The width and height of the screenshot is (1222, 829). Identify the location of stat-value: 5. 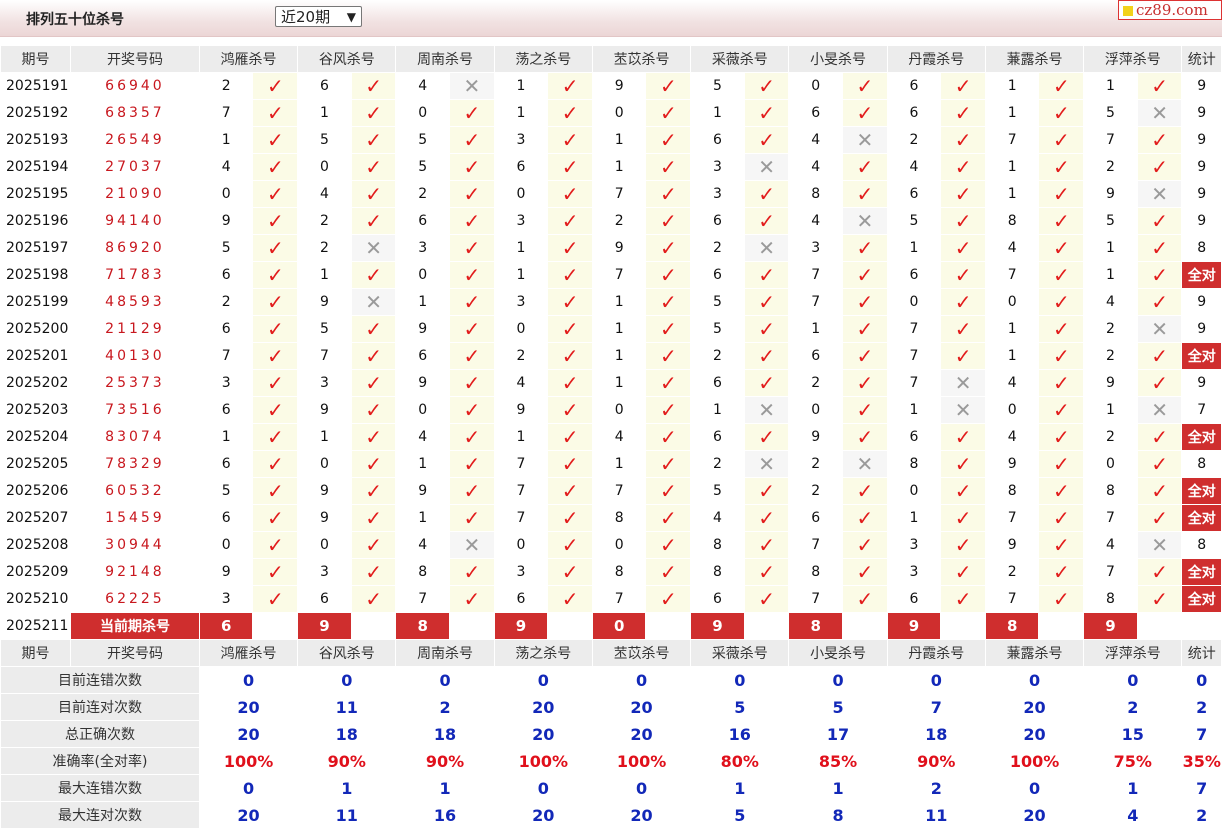
(838, 707).